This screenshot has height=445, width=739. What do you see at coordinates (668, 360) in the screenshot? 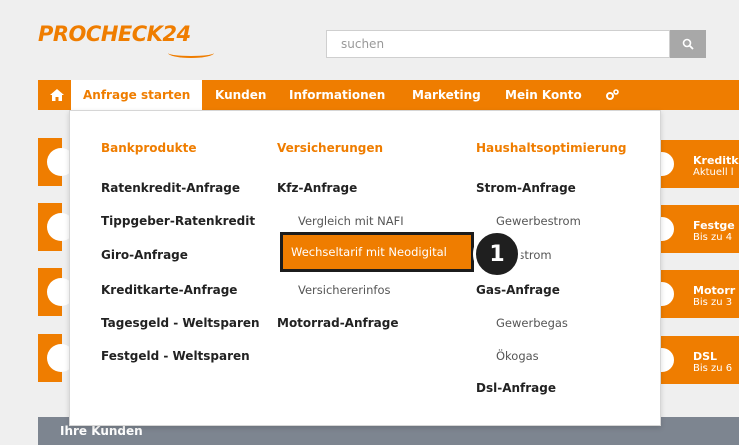
I see `router-icon` at bounding box center [668, 360].